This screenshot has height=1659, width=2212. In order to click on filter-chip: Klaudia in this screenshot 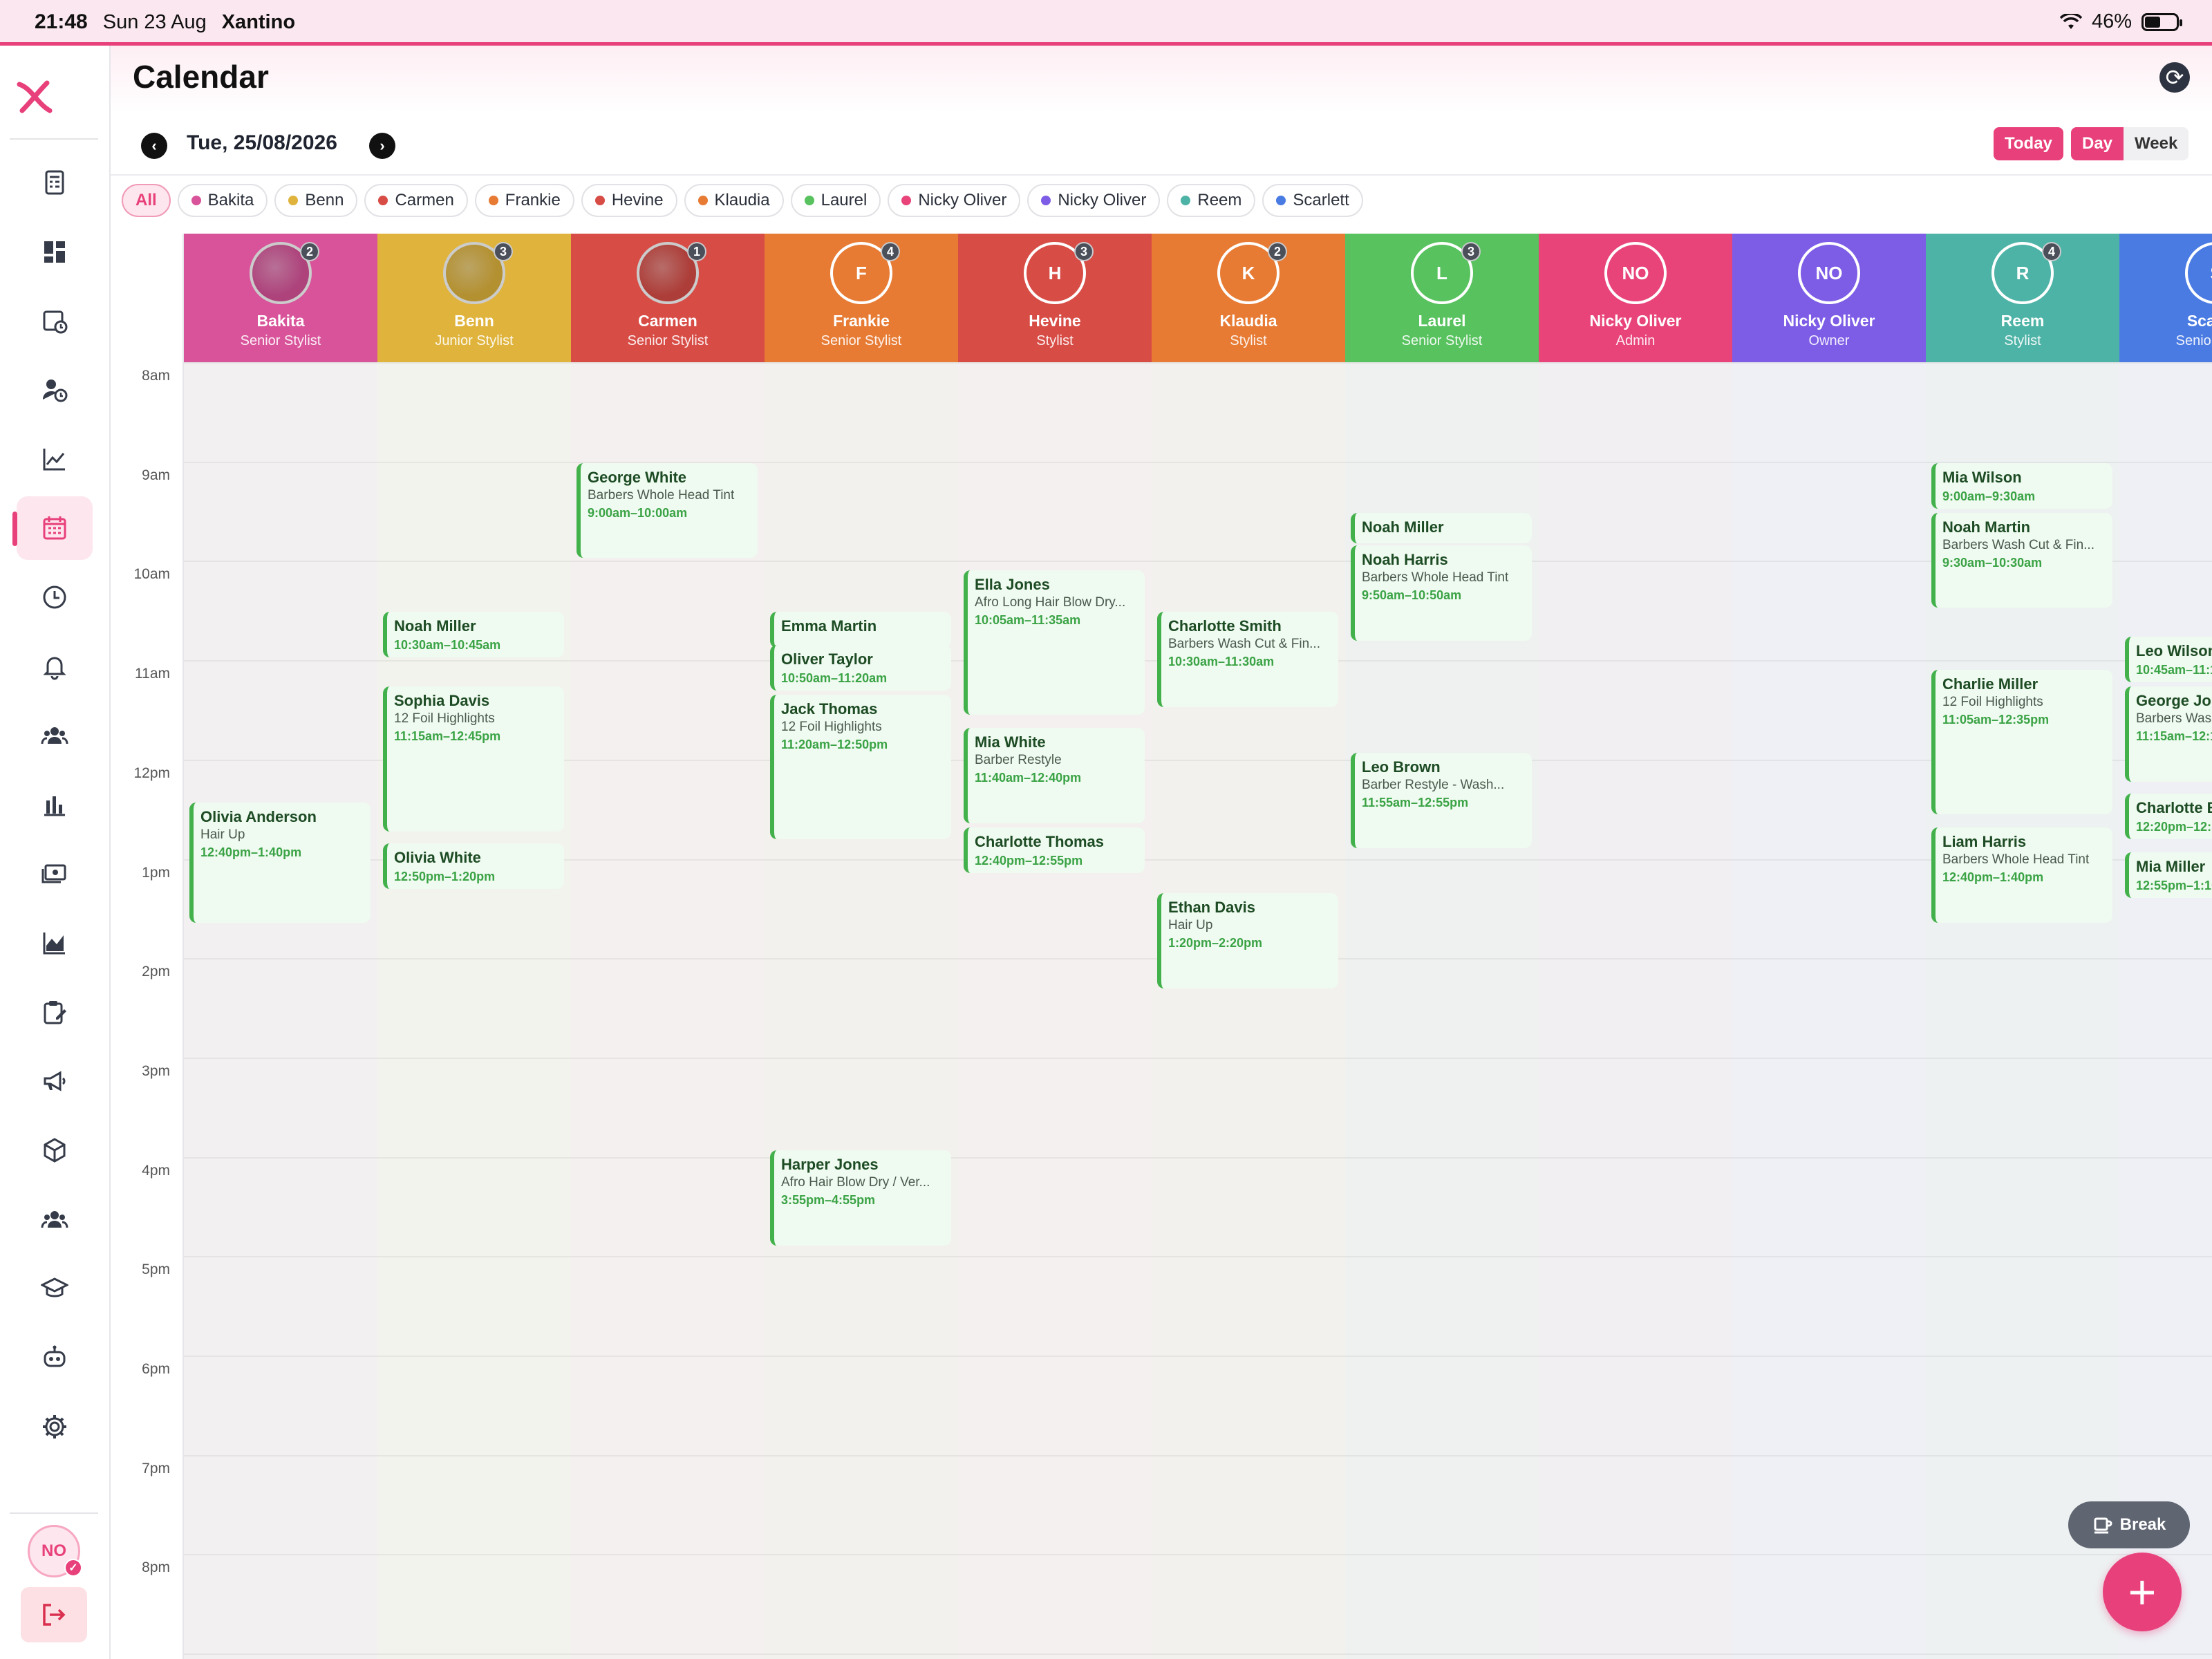, I will do `click(734, 201)`.